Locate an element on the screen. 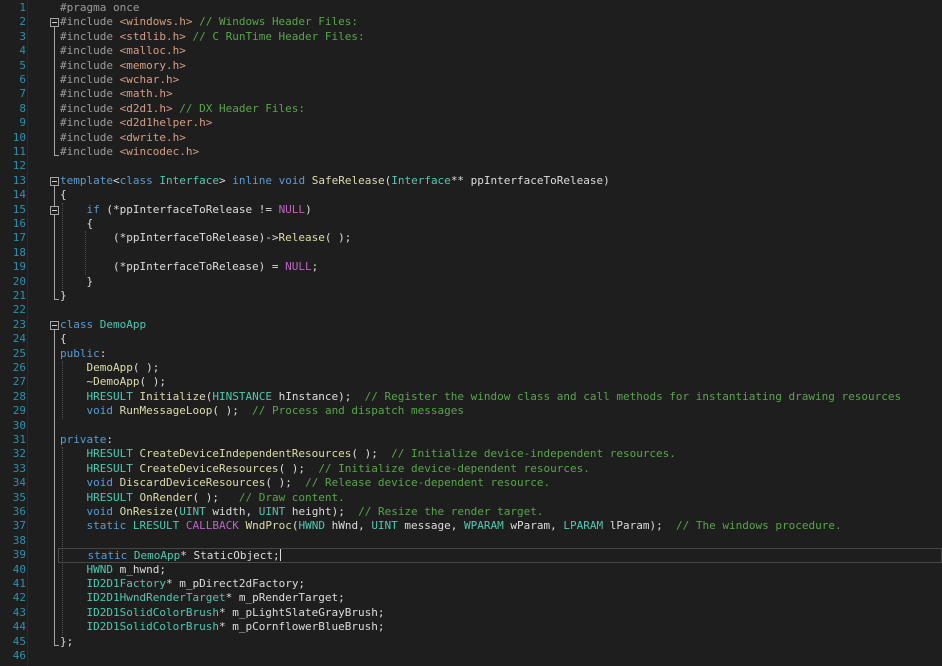 The width and height of the screenshot is (942, 666). line-number: 35 is located at coordinates (19, 497).